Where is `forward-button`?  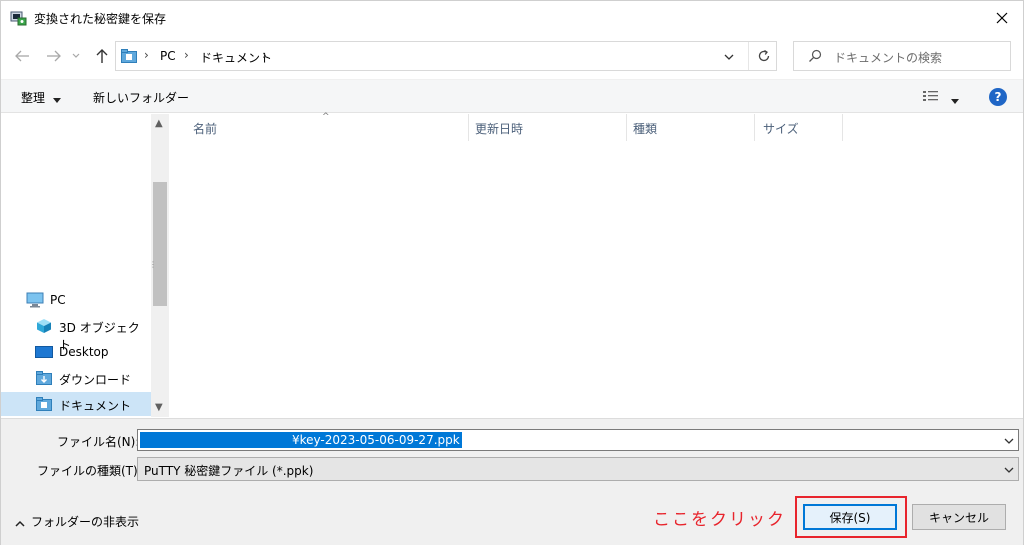 forward-button is located at coordinates (54, 56).